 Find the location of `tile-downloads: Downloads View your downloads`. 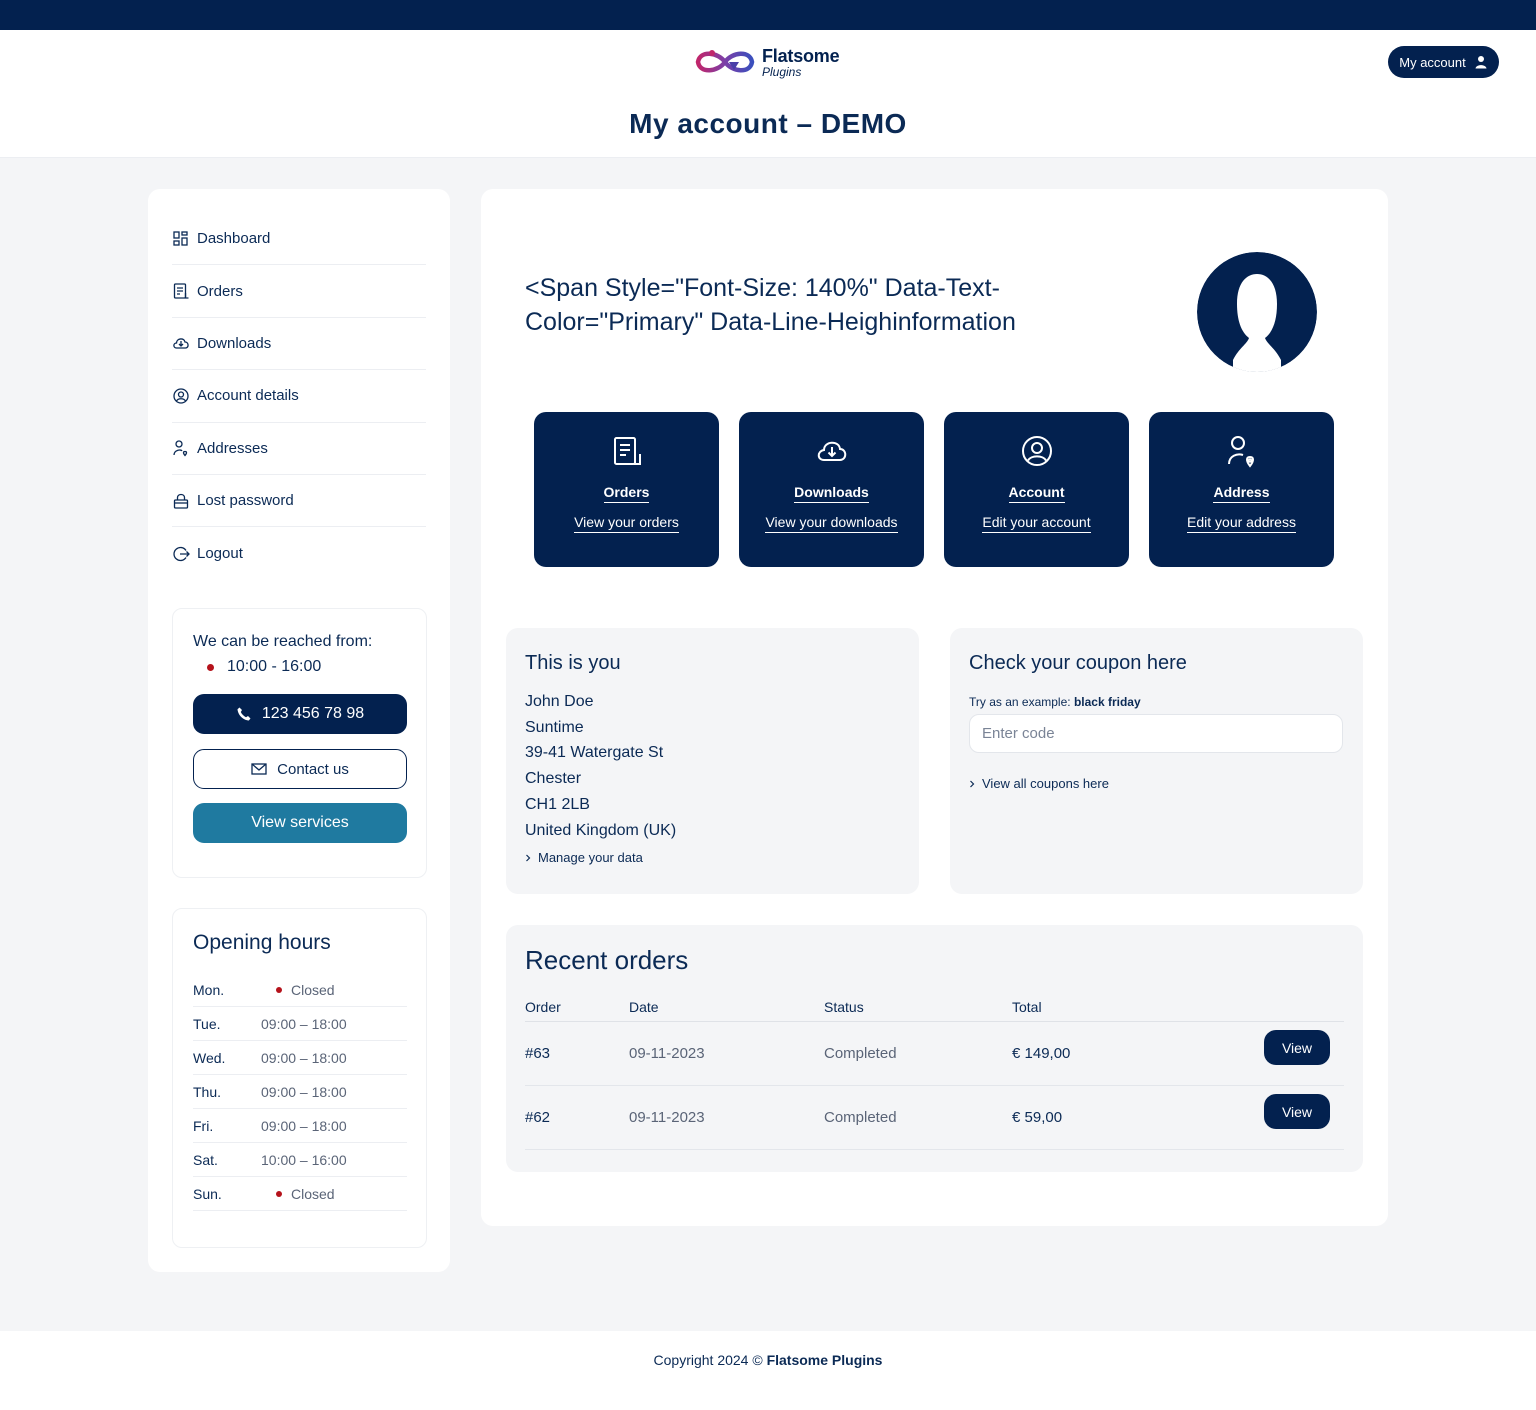

tile-downloads: Downloads View your downloads is located at coordinates (831, 489).